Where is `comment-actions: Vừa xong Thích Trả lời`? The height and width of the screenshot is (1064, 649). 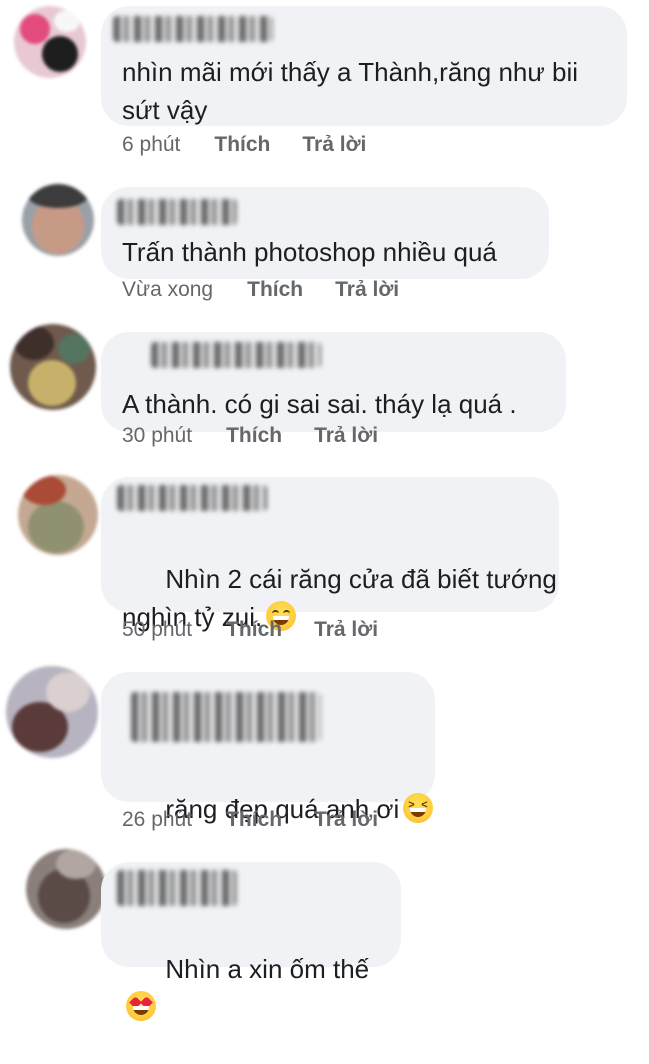 comment-actions: Vừa xong Thích Trả lời is located at coordinates (260, 290).